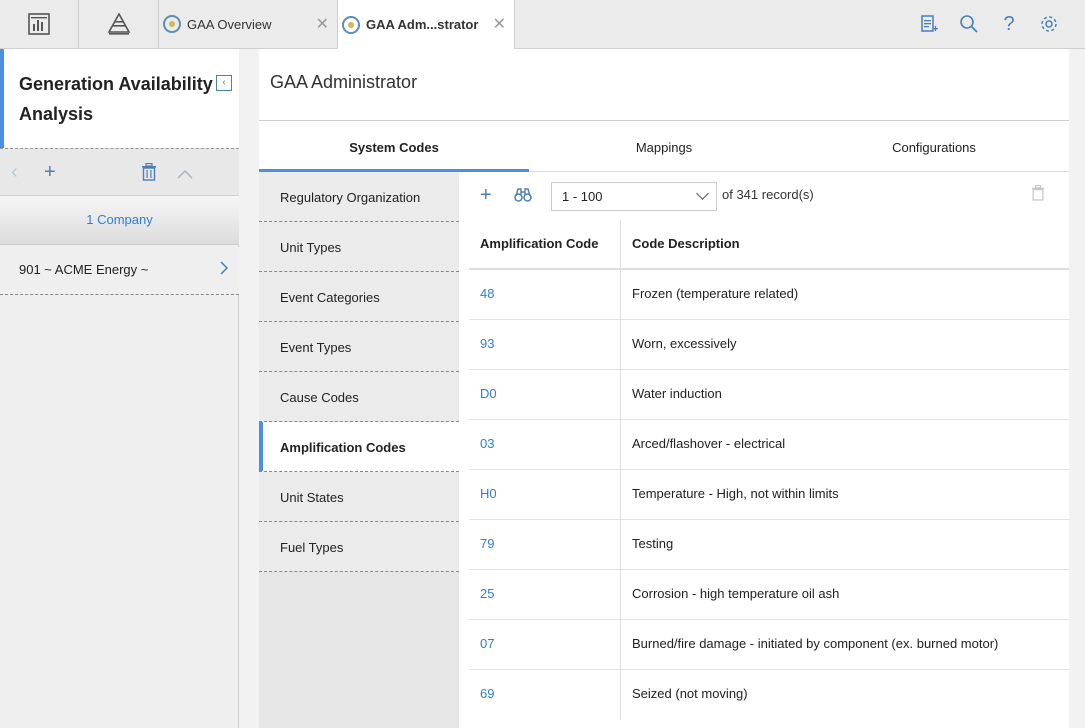 The image size is (1085, 728). Describe the element at coordinates (677, 393) in the screenshot. I see `code-description: Water induction` at that location.